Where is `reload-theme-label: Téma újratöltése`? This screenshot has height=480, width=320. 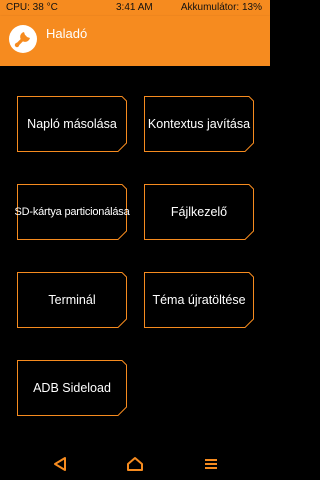
reload-theme-label: Téma újratöltése is located at coordinates (199, 300).